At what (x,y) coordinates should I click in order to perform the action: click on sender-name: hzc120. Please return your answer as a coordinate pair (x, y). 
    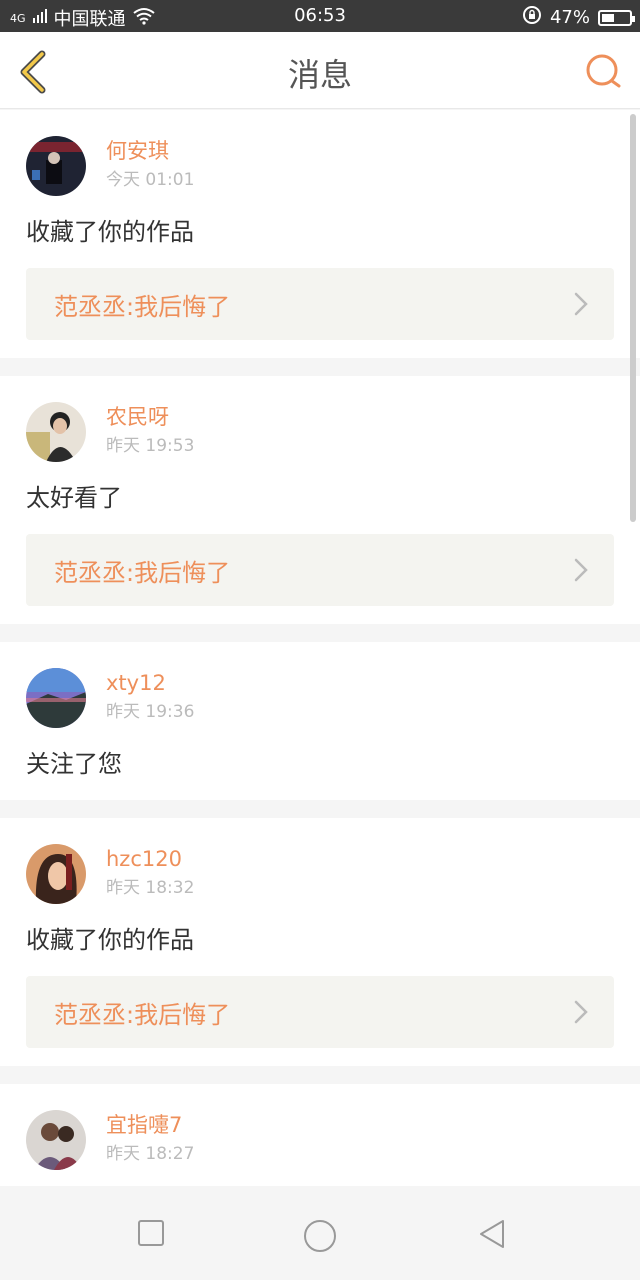
    Looking at the image, I should click on (360, 859).